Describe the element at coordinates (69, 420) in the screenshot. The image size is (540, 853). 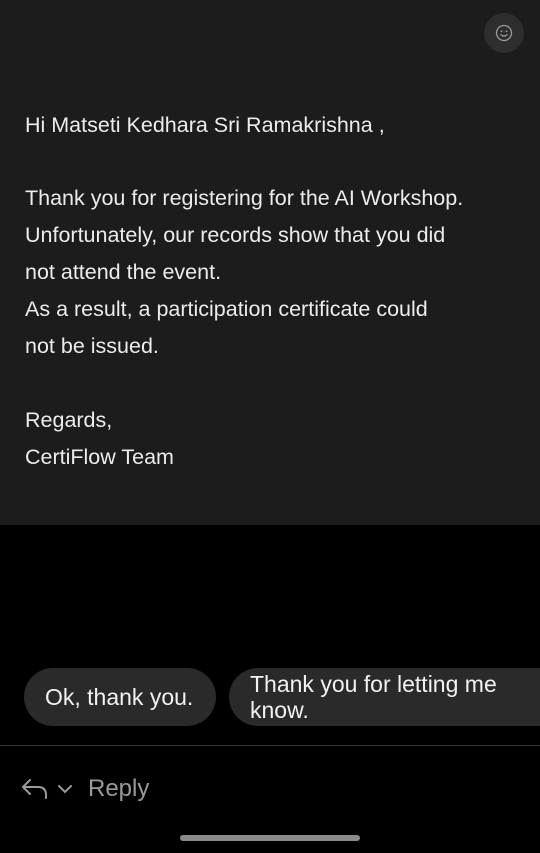
I see `email-closing: Regards,` at that location.